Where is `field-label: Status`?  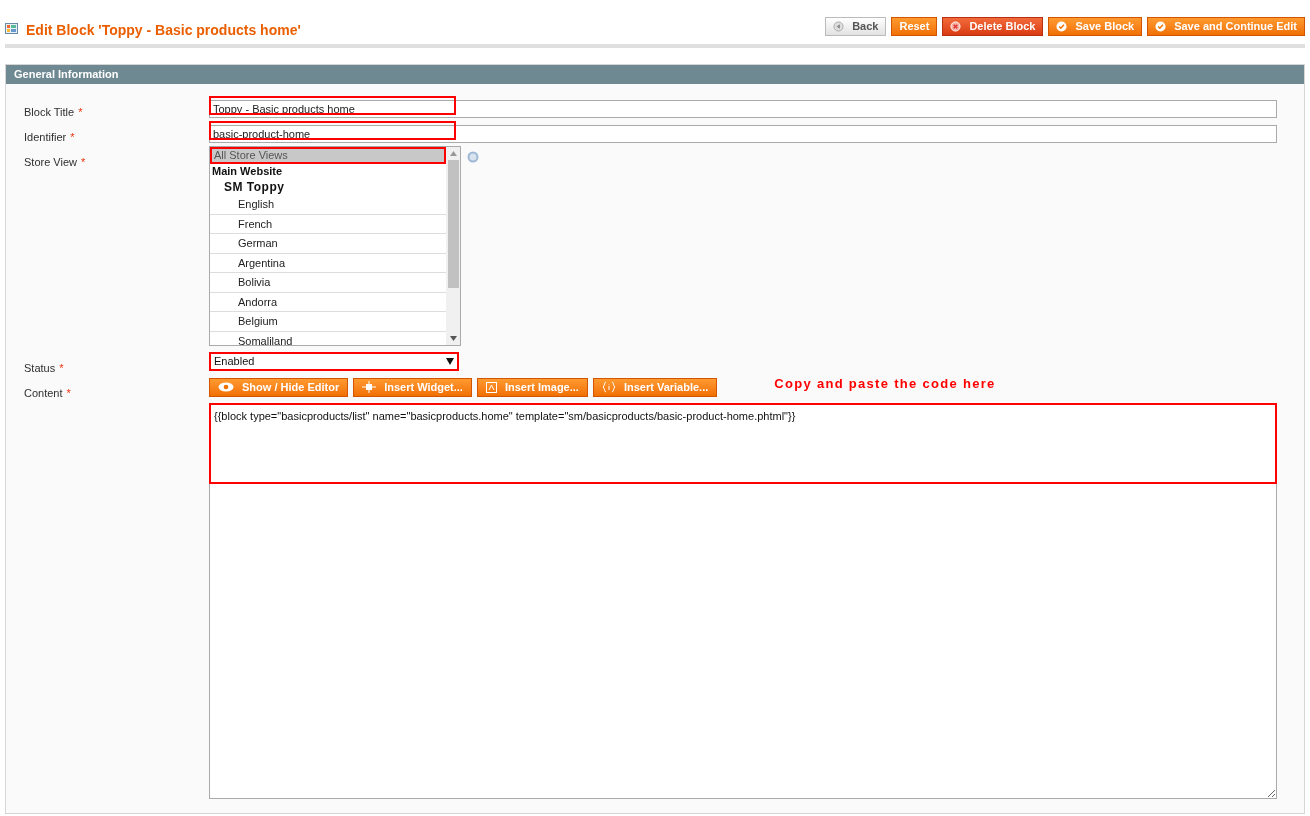 field-label: Status is located at coordinates (40, 368).